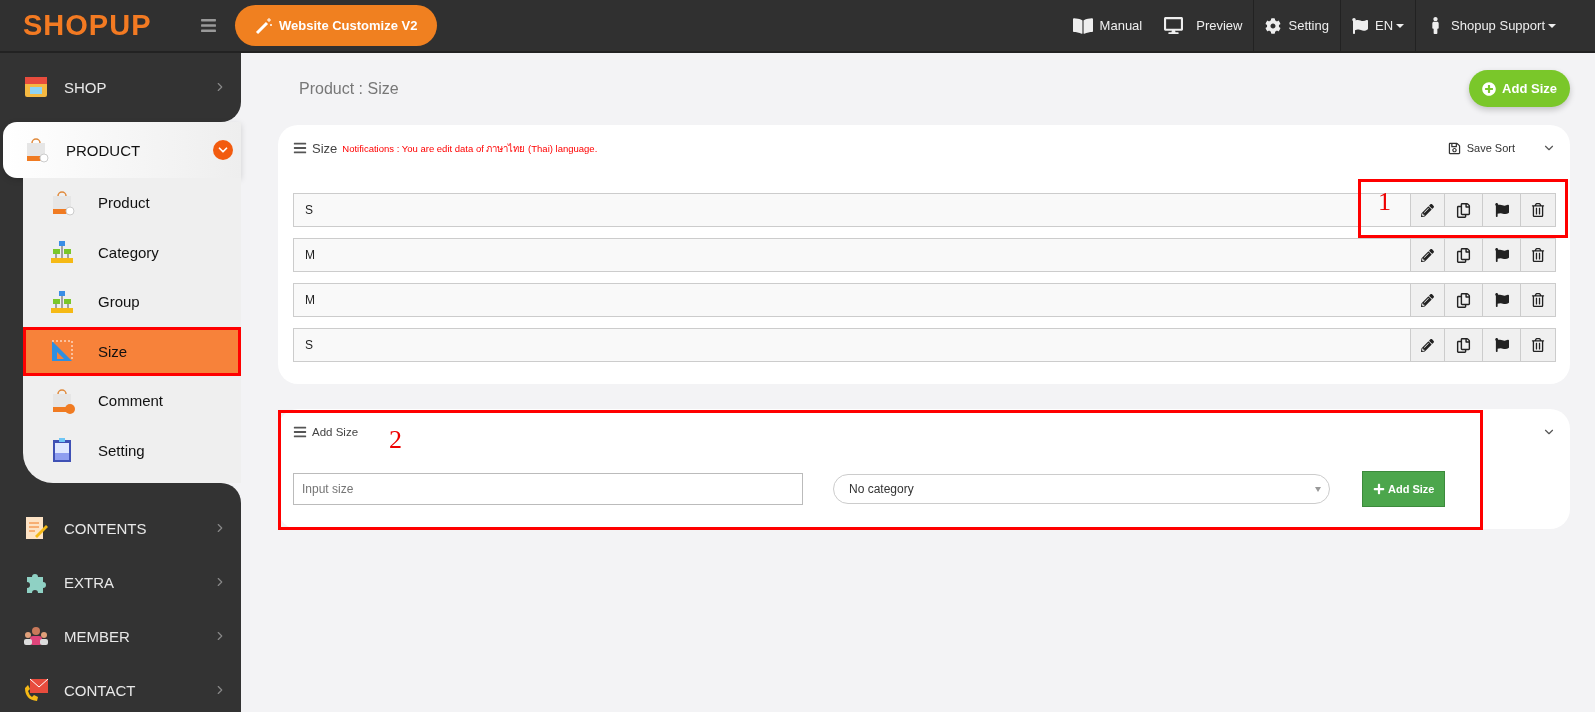 Image resolution: width=1595 pixels, height=712 pixels. What do you see at coordinates (132, 302) in the screenshot?
I see `submenu-item: Group` at bounding box center [132, 302].